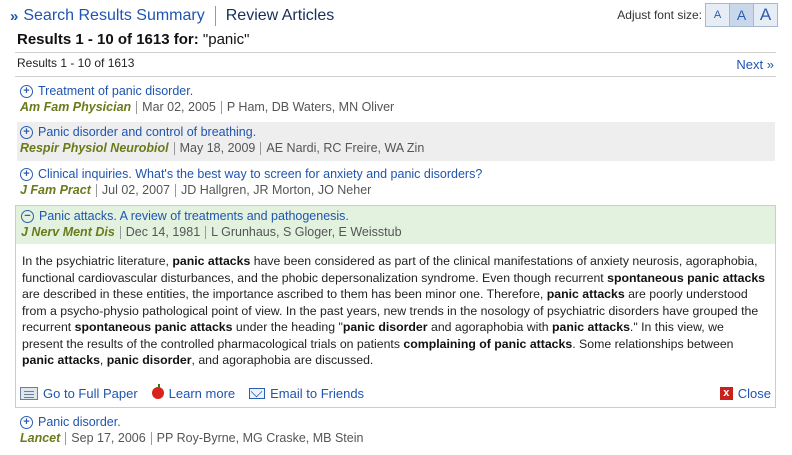 This screenshot has height=455, width=792. I want to click on abstract-segment: , and agoraphobia are discussed., so click(282, 360).